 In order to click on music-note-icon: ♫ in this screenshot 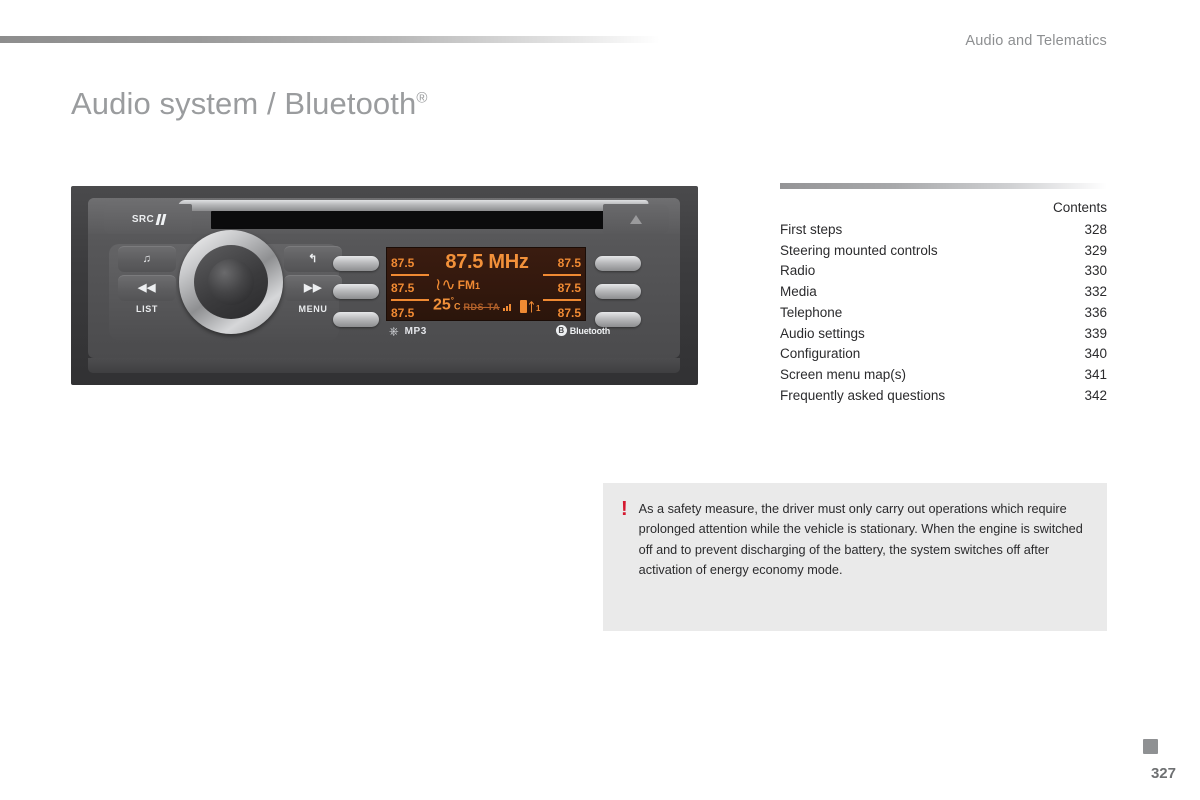, I will do `click(147, 259)`.